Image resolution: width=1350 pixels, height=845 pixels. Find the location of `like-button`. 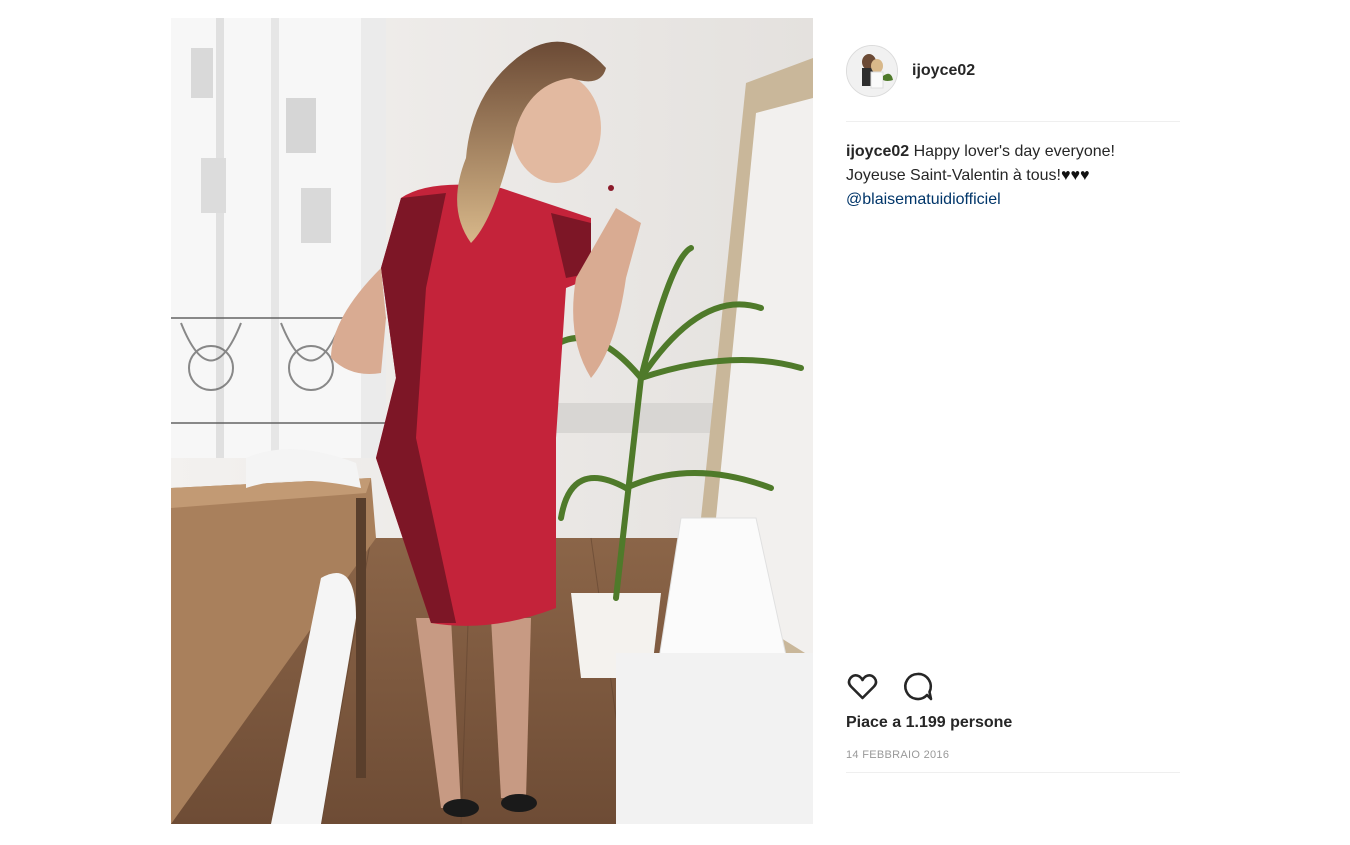

like-button is located at coordinates (862, 686).